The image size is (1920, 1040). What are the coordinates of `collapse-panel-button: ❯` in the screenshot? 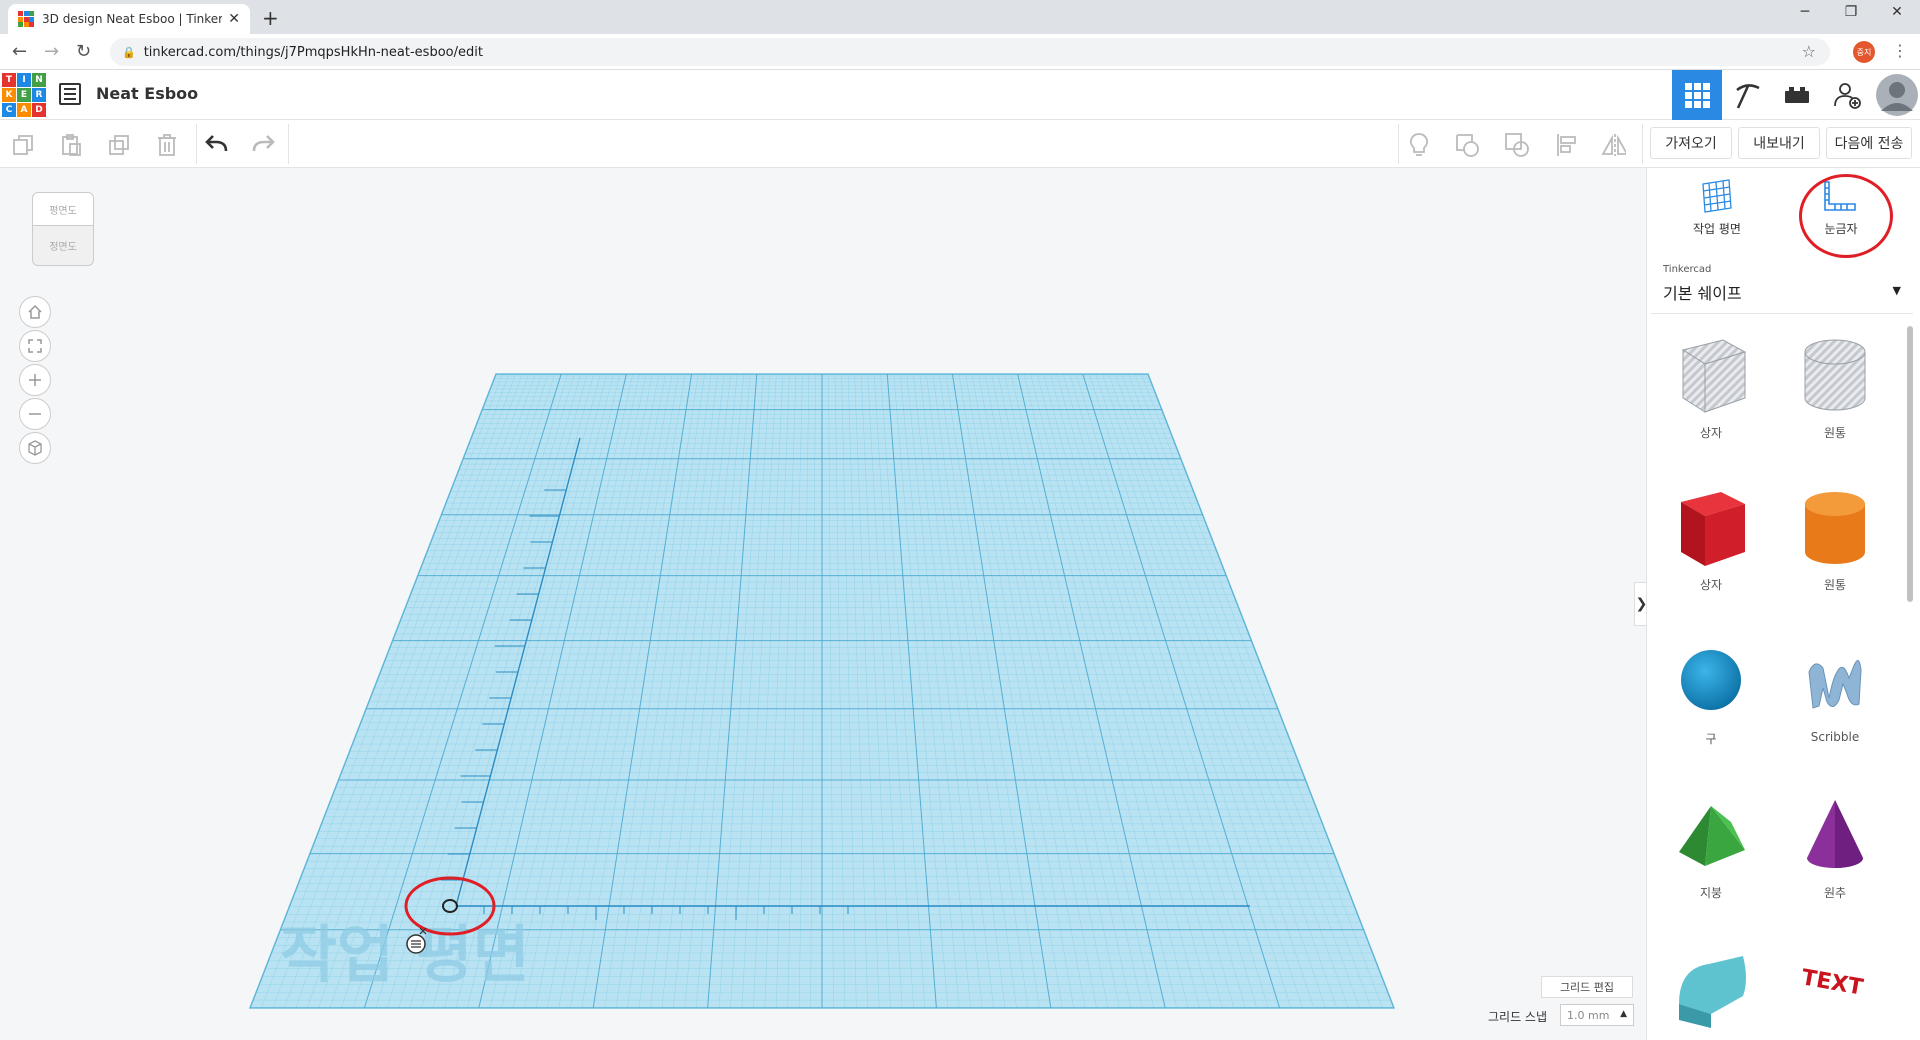 It's located at (1640, 604).